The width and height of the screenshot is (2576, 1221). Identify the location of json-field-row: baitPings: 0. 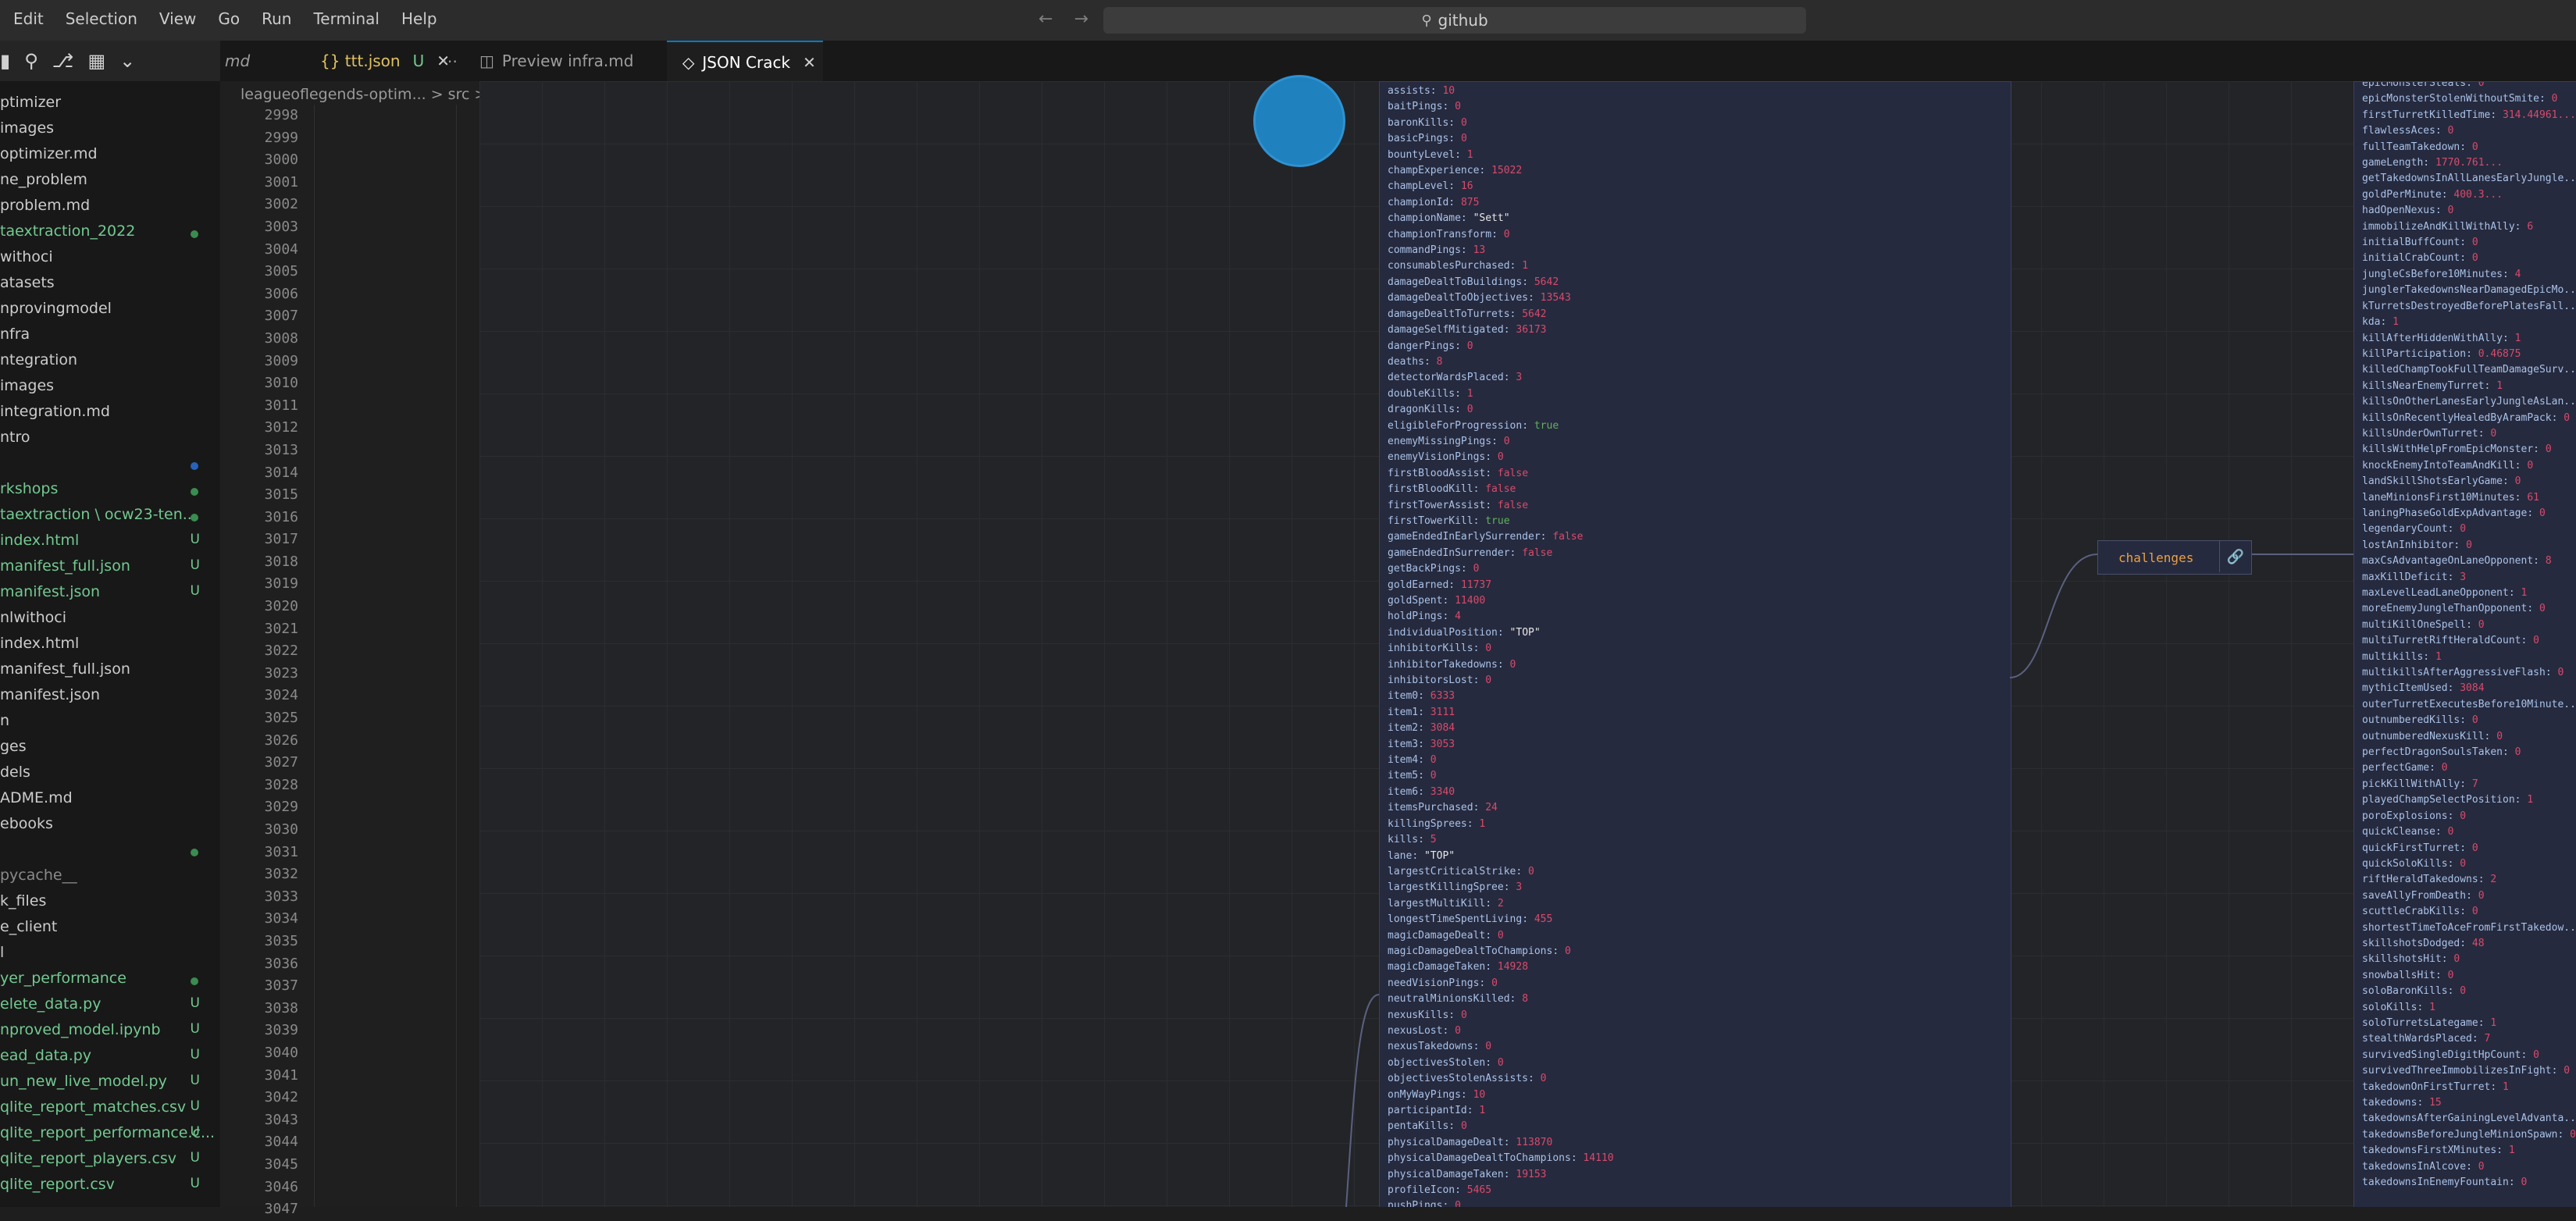
(1695, 107).